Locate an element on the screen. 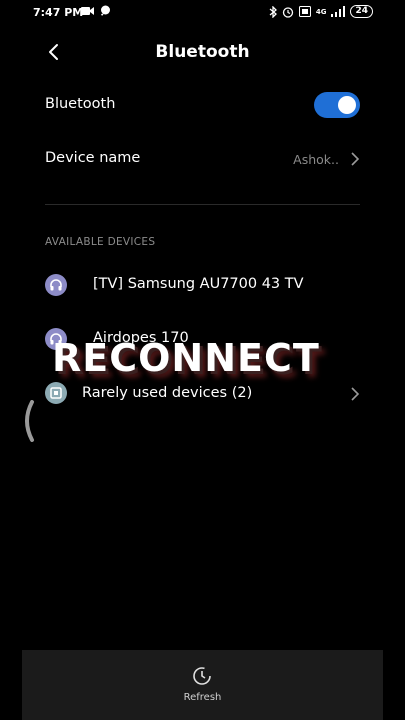  bluetooth-label: Bluetooth is located at coordinates (80, 104).